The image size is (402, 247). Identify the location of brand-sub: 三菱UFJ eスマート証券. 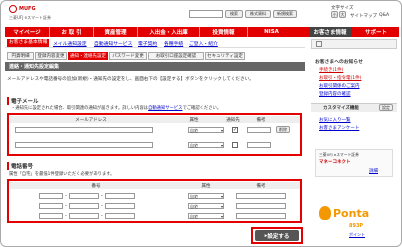
(30, 17).